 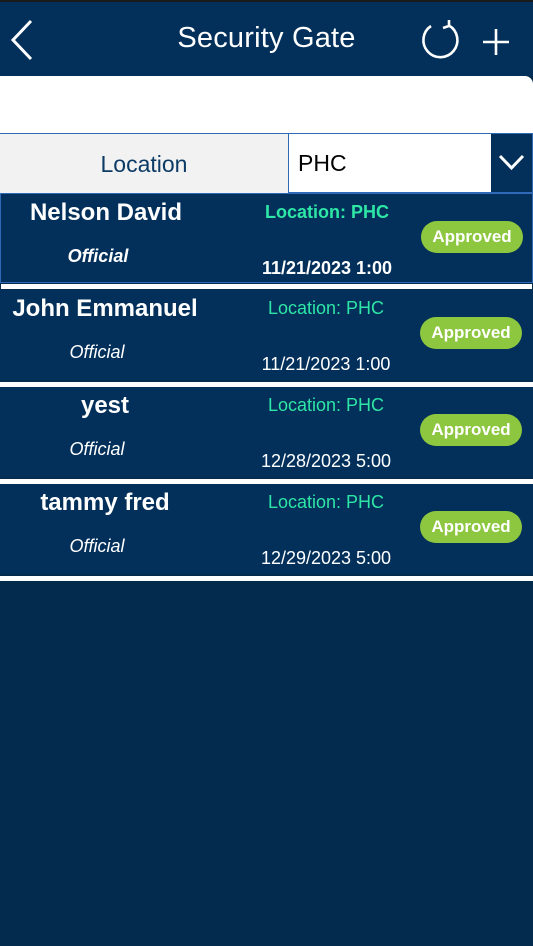 I want to click on visit-datetime: 12/29/2023 5:00, so click(x=326, y=558).